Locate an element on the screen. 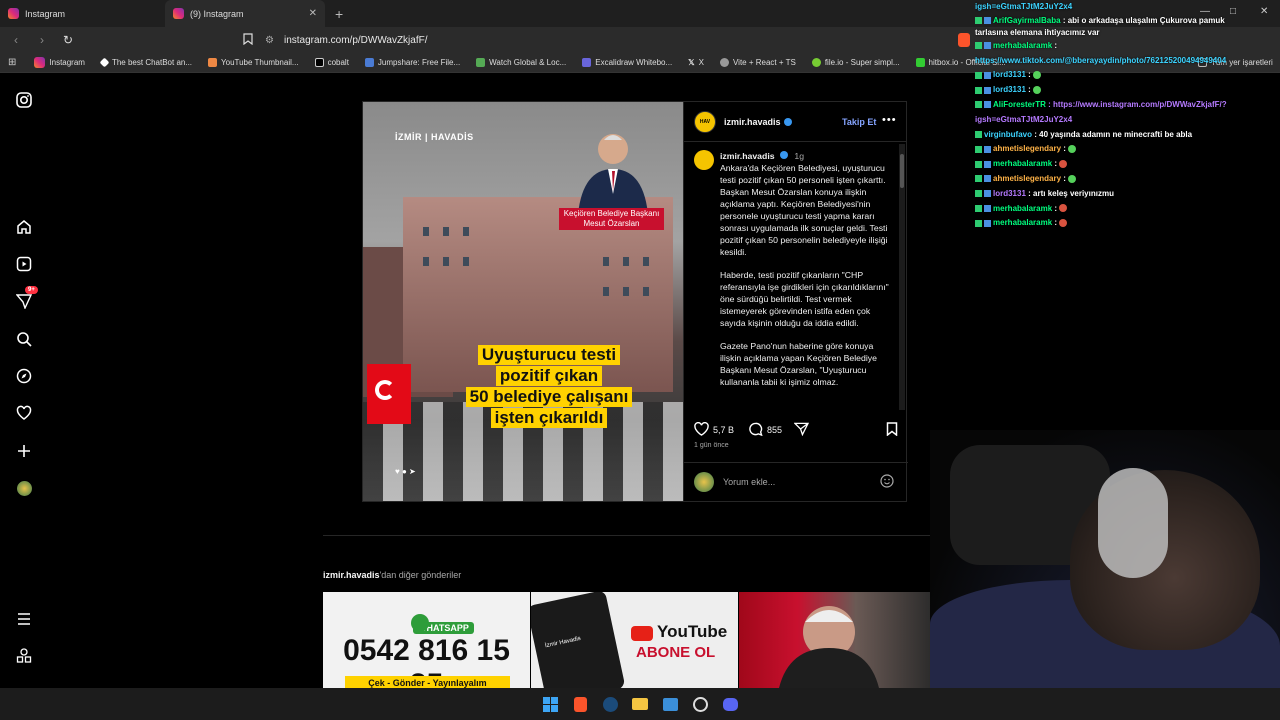 Image resolution: width=1280 pixels, height=720 pixels. emoji-icon is located at coordinates (887, 482).